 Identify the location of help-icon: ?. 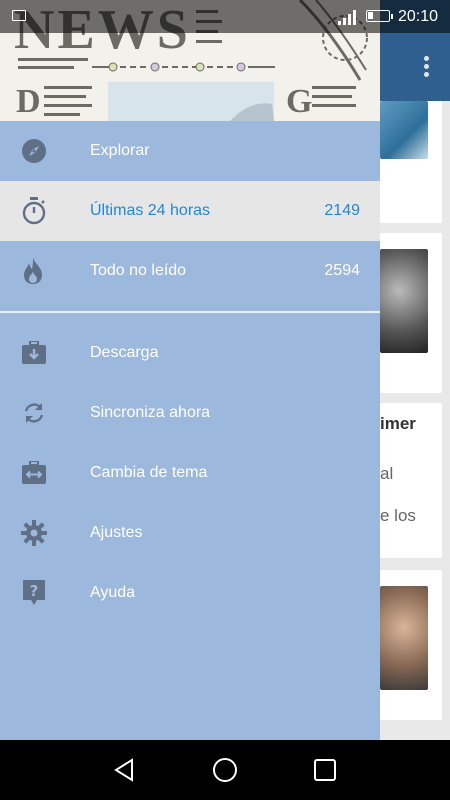
(45, 593).